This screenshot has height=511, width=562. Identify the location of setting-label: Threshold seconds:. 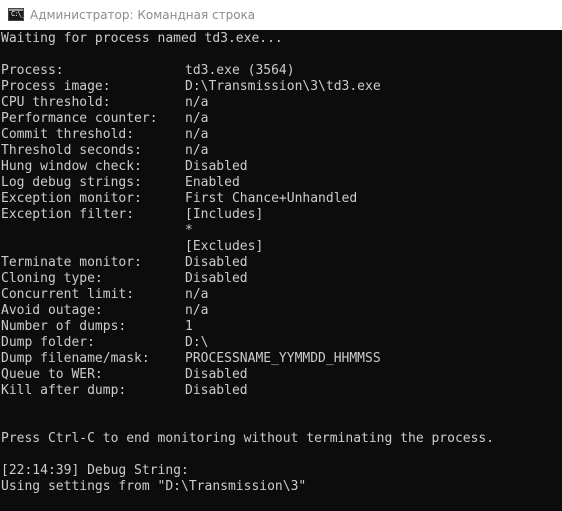
(71, 150).